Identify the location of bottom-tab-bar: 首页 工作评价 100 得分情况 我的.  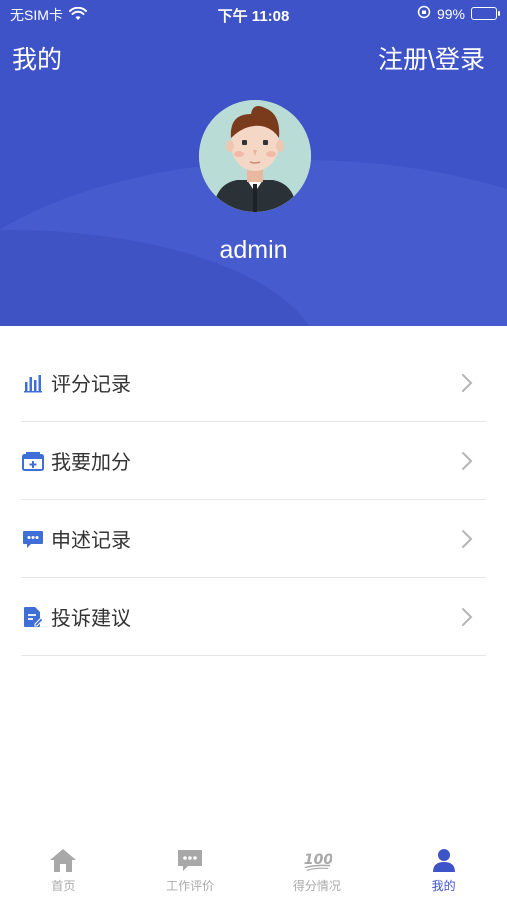
(253, 869).